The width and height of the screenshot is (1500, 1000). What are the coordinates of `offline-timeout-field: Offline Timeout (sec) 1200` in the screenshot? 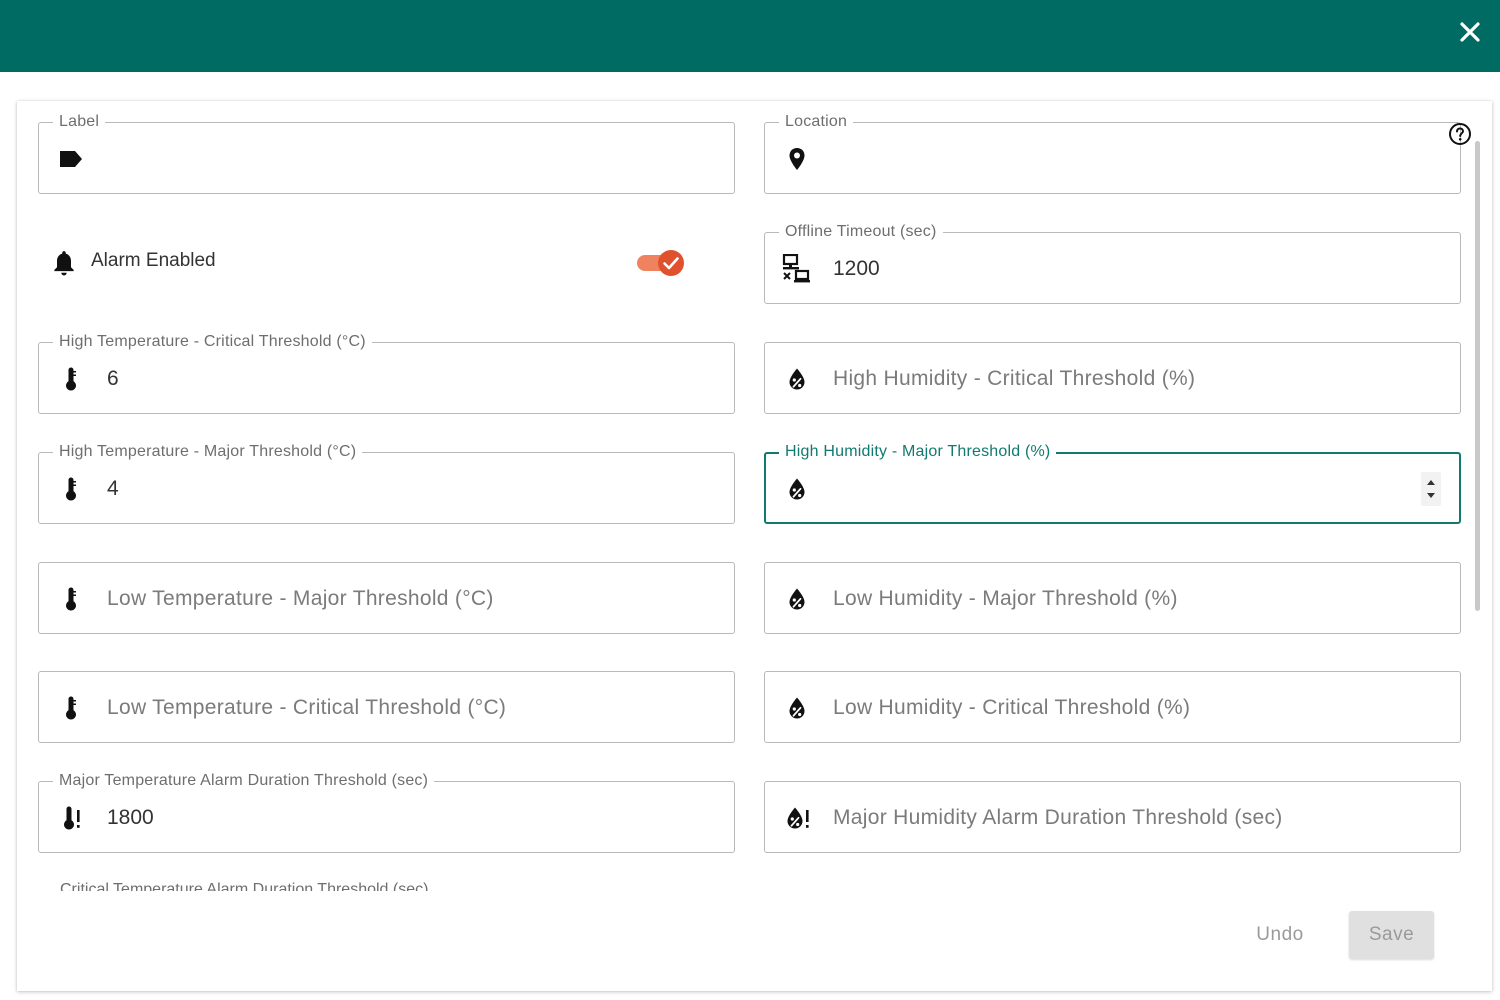 It's located at (1112, 263).